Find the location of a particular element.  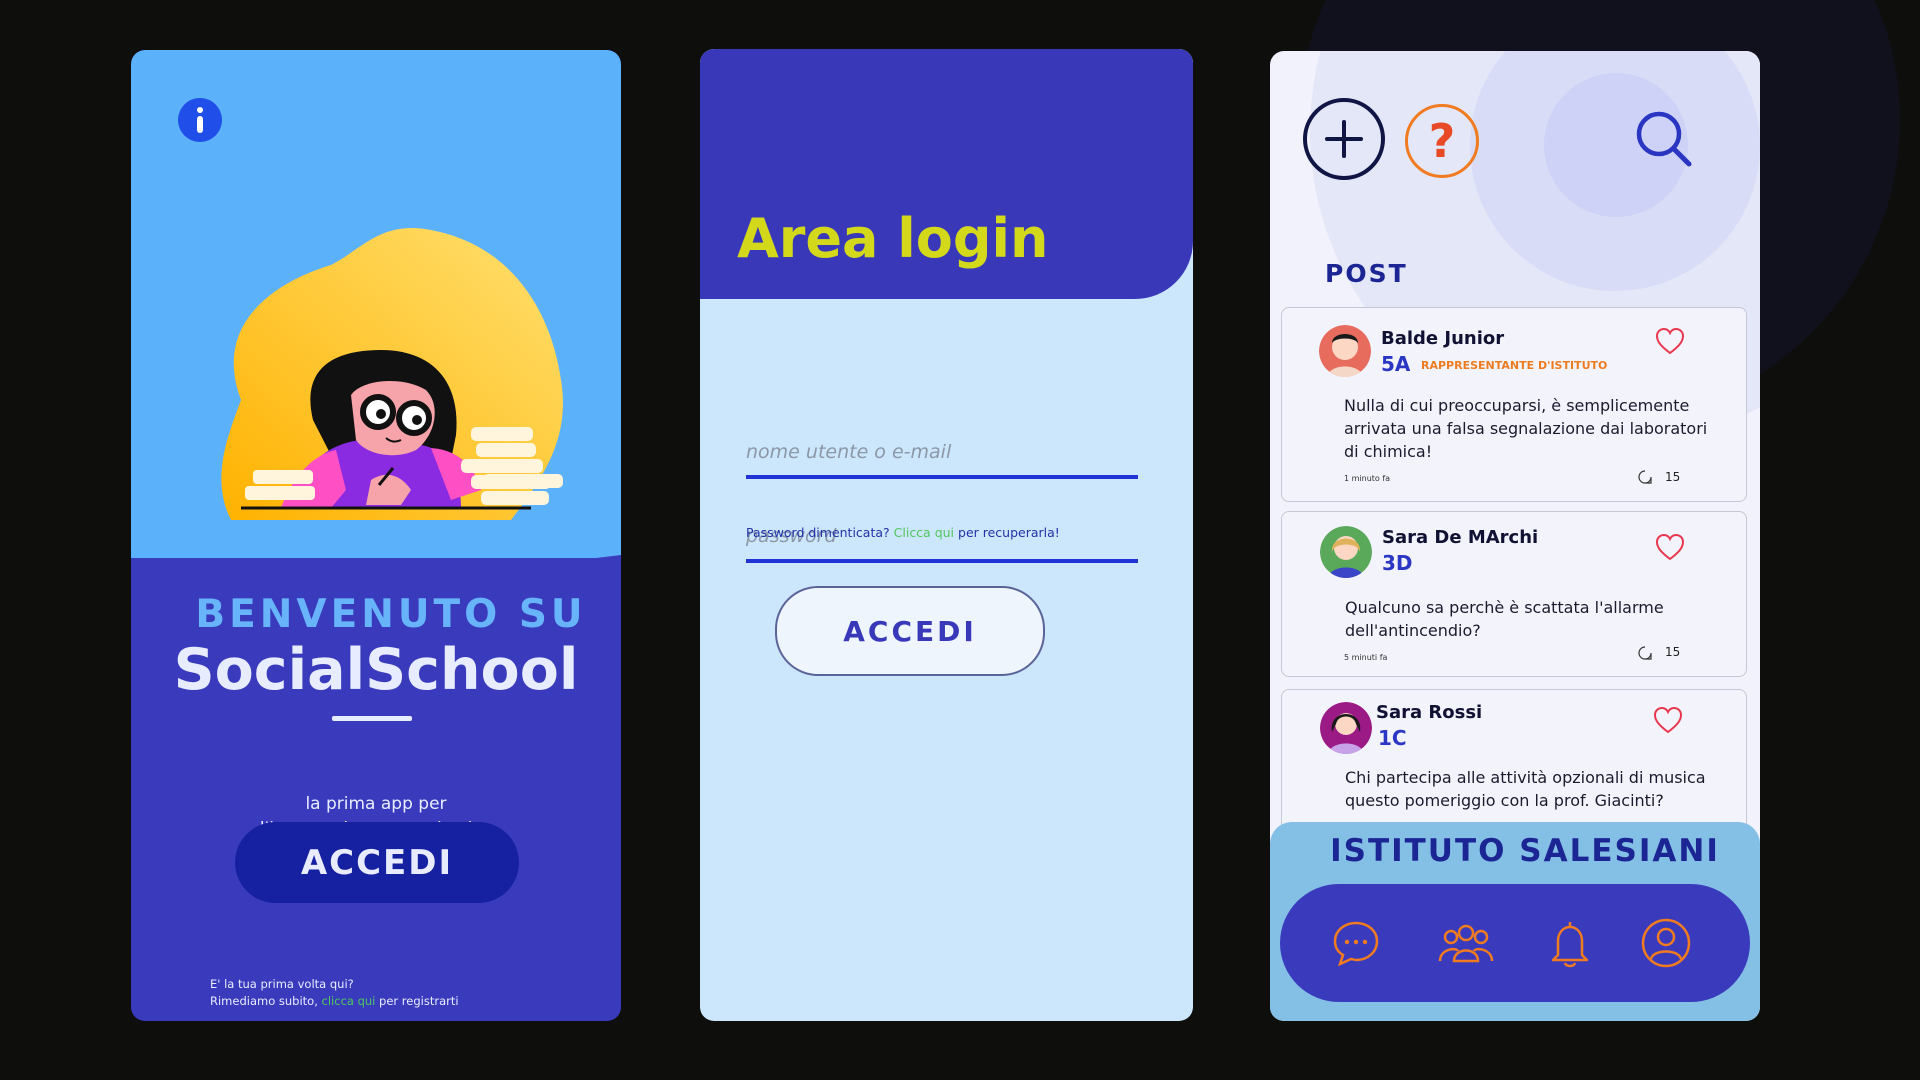

register-suffix: per registrarti is located at coordinates (417, 1001).